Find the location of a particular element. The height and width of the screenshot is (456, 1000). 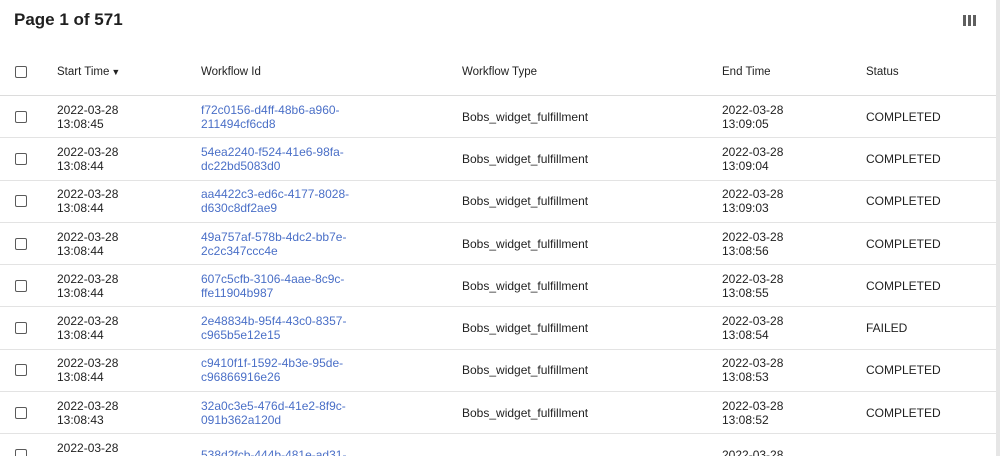

workflow-id-link: f72c0156-d4ff-48b6-a960- 211494cf6cd8 is located at coordinates (270, 117).